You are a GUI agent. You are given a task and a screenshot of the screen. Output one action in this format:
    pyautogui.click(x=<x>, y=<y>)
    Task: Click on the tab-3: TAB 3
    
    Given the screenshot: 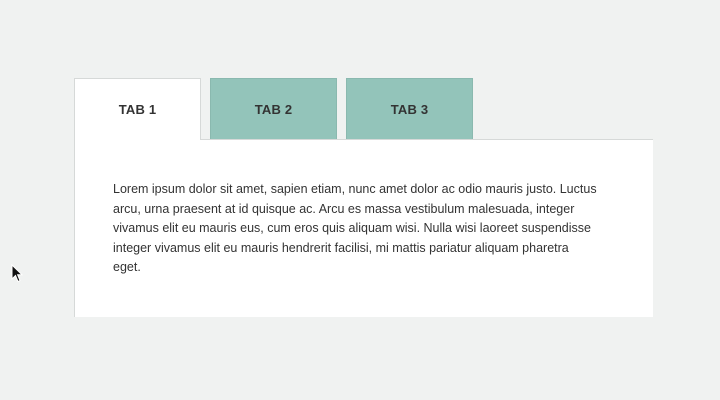 What is the action you would take?
    pyautogui.click(x=409, y=108)
    